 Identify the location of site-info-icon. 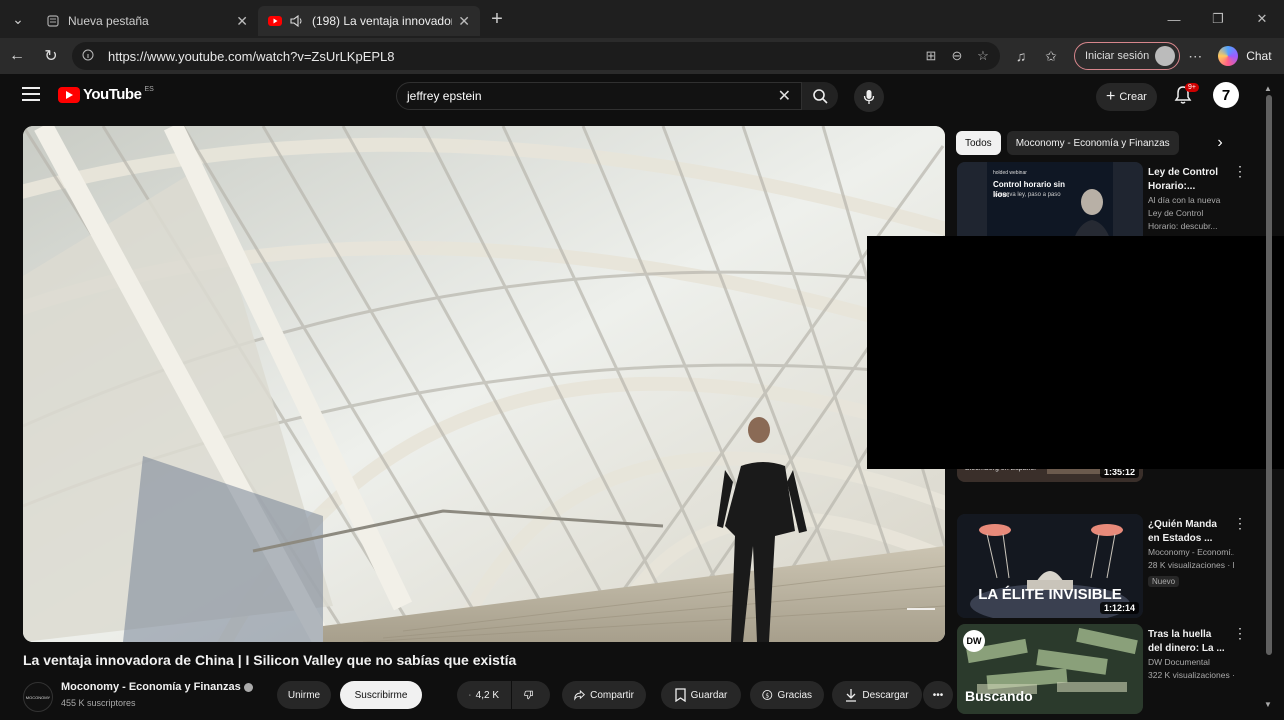
(90, 56).